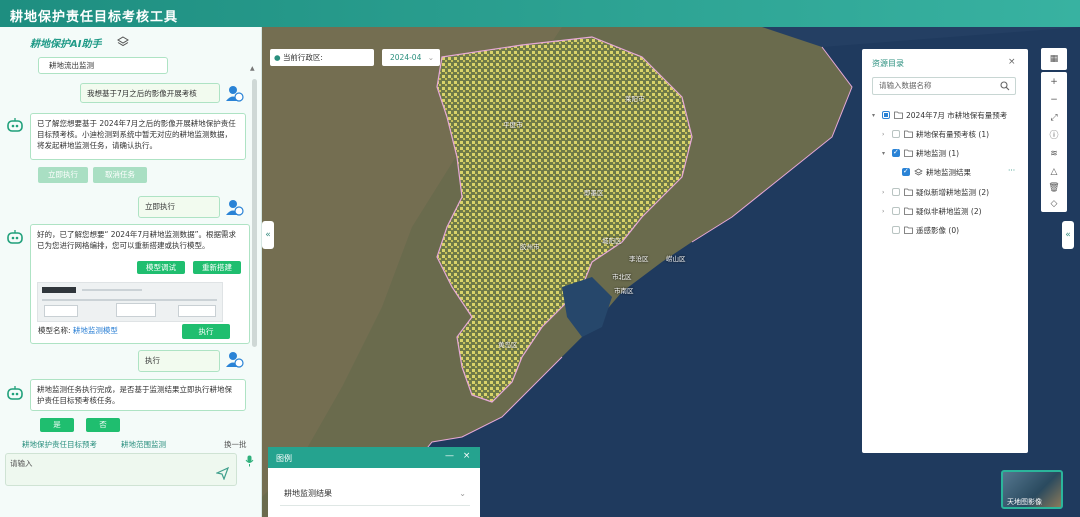  Describe the element at coordinates (1054, 100) in the screenshot. I see `zoom-out-icon: −` at that location.